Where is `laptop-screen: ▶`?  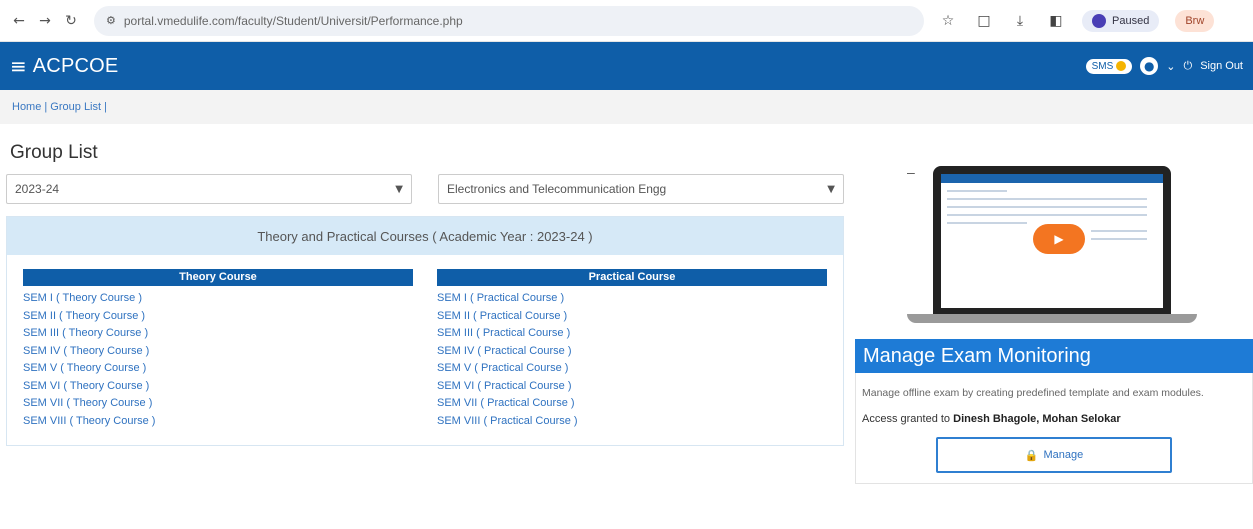
laptop-screen: ▶ is located at coordinates (1052, 240).